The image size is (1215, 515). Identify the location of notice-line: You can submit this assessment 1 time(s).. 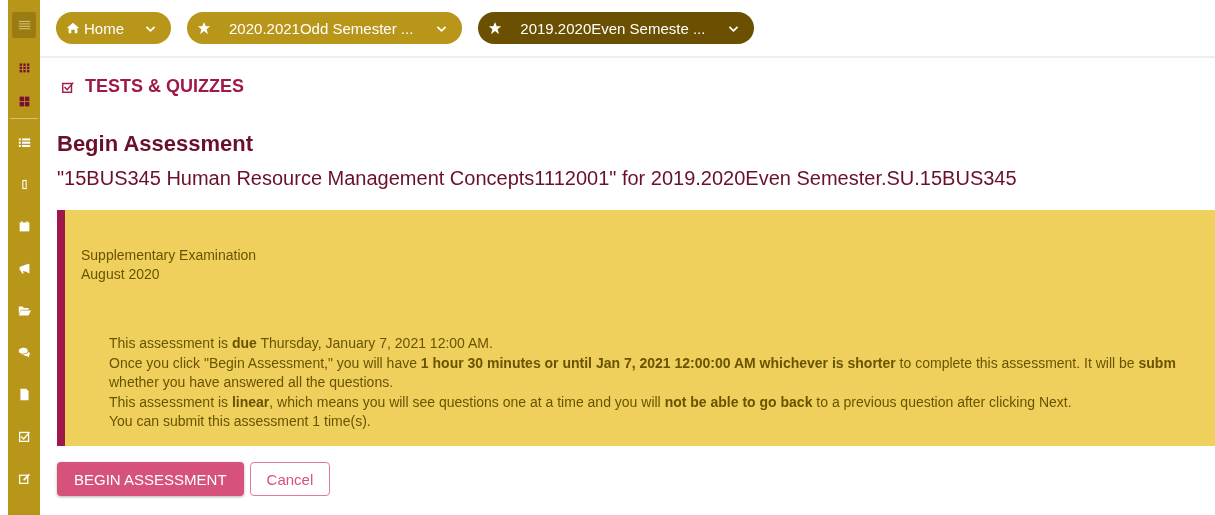
(240, 421).